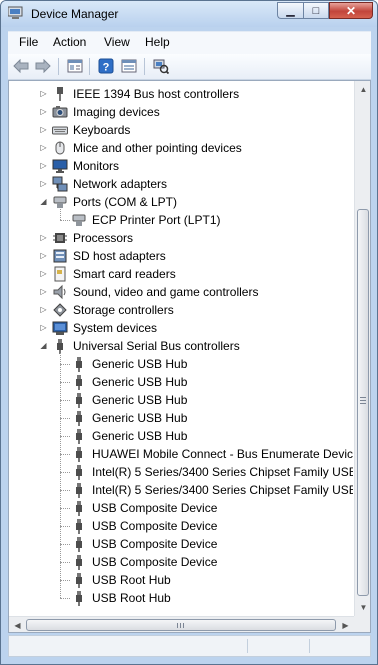 The width and height of the screenshot is (378, 665). Describe the element at coordinates (69, 42) in the screenshot. I see `menu-action: Action` at that location.